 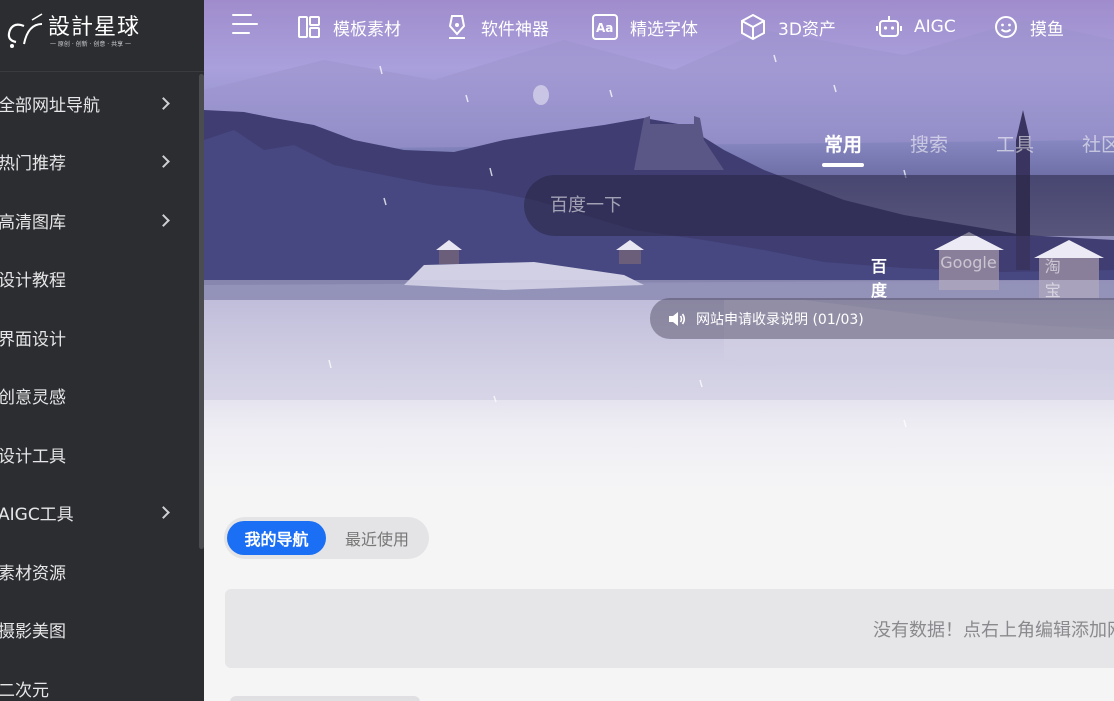 What do you see at coordinates (90, 44) in the screenshot?
I see `logo-slogan: 一 原创 · 创新 · 创意 · 共享 一` at bounding box center [90, 44].